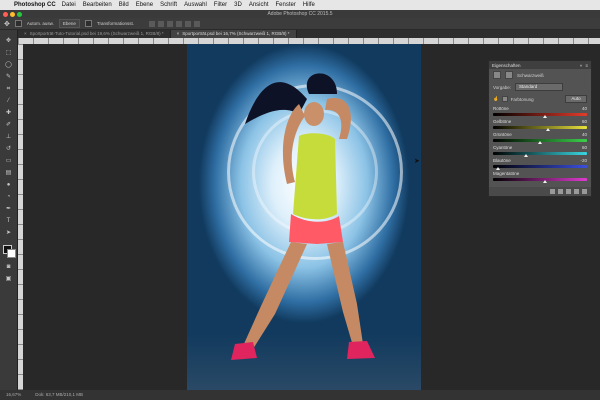 The width and height of the screenshot is (600, 400). What do you see at coordinates (168, 5) in the screenshot?
I see `menu-schrift: Schrift` at bounding box center [168, 5].